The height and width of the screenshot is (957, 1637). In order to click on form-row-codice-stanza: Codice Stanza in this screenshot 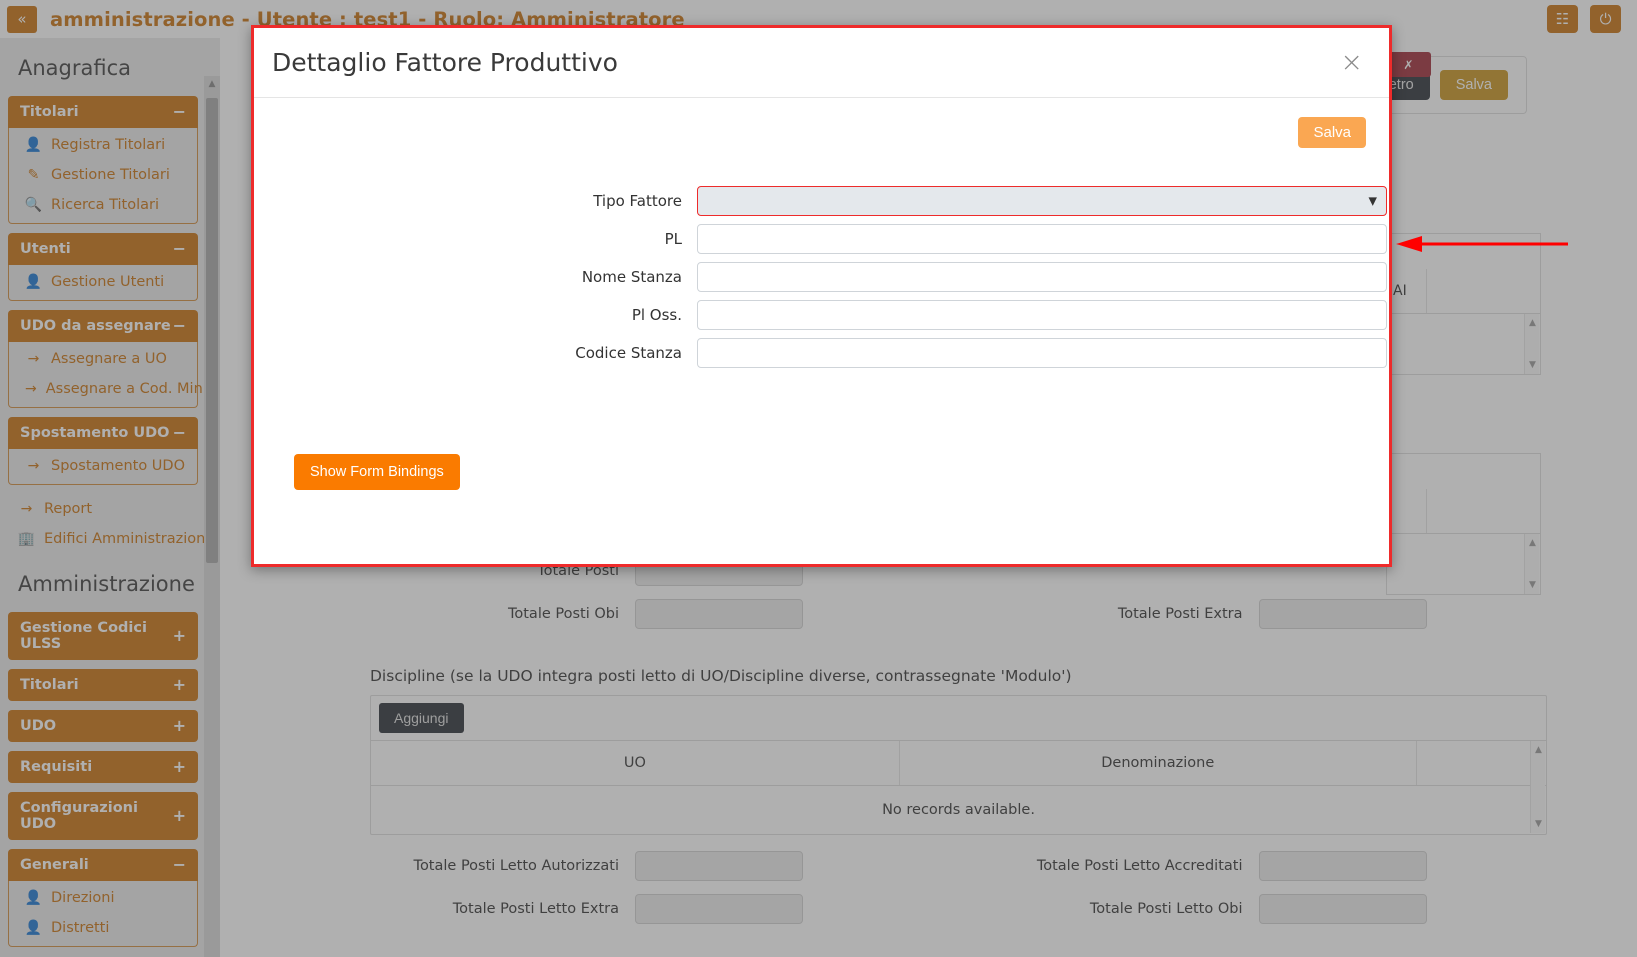, I will do `click(821, 353)`.